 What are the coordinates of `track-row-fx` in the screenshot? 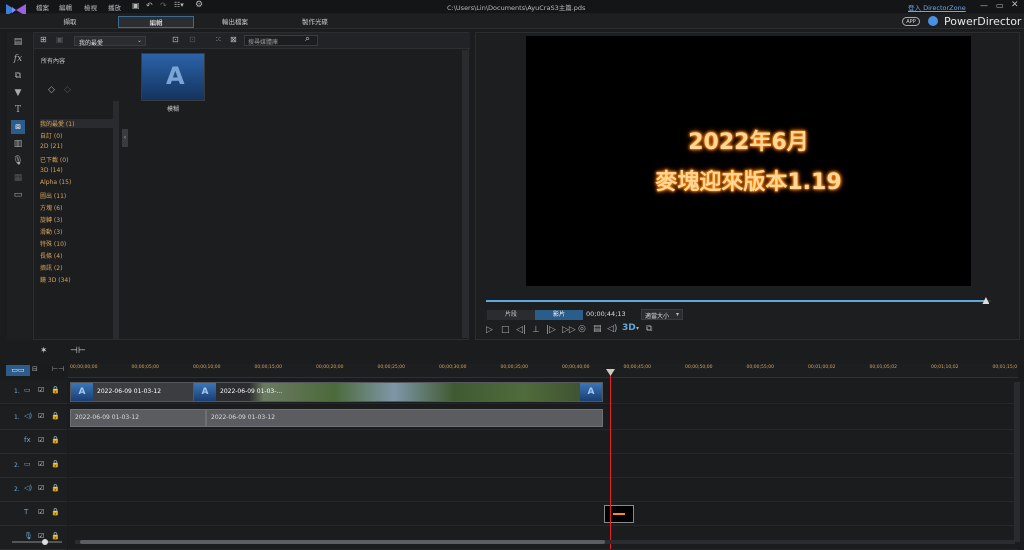 It's located at (543, 442).